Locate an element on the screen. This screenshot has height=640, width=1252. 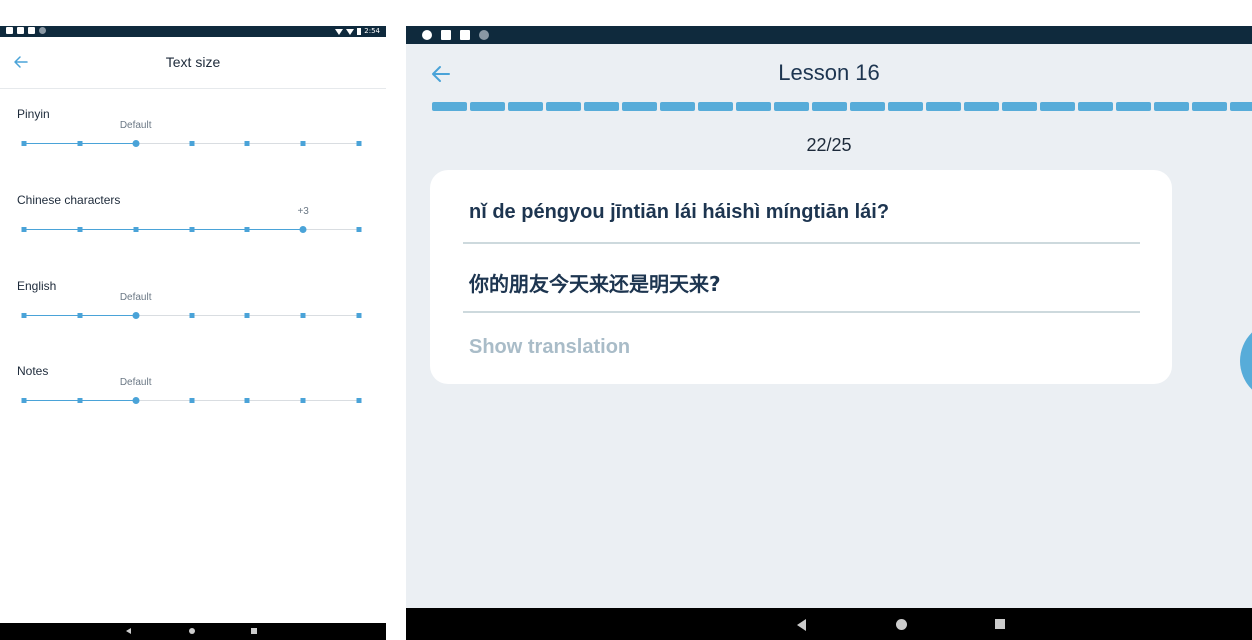
setting-label: English is located at coordinates (37, 286).